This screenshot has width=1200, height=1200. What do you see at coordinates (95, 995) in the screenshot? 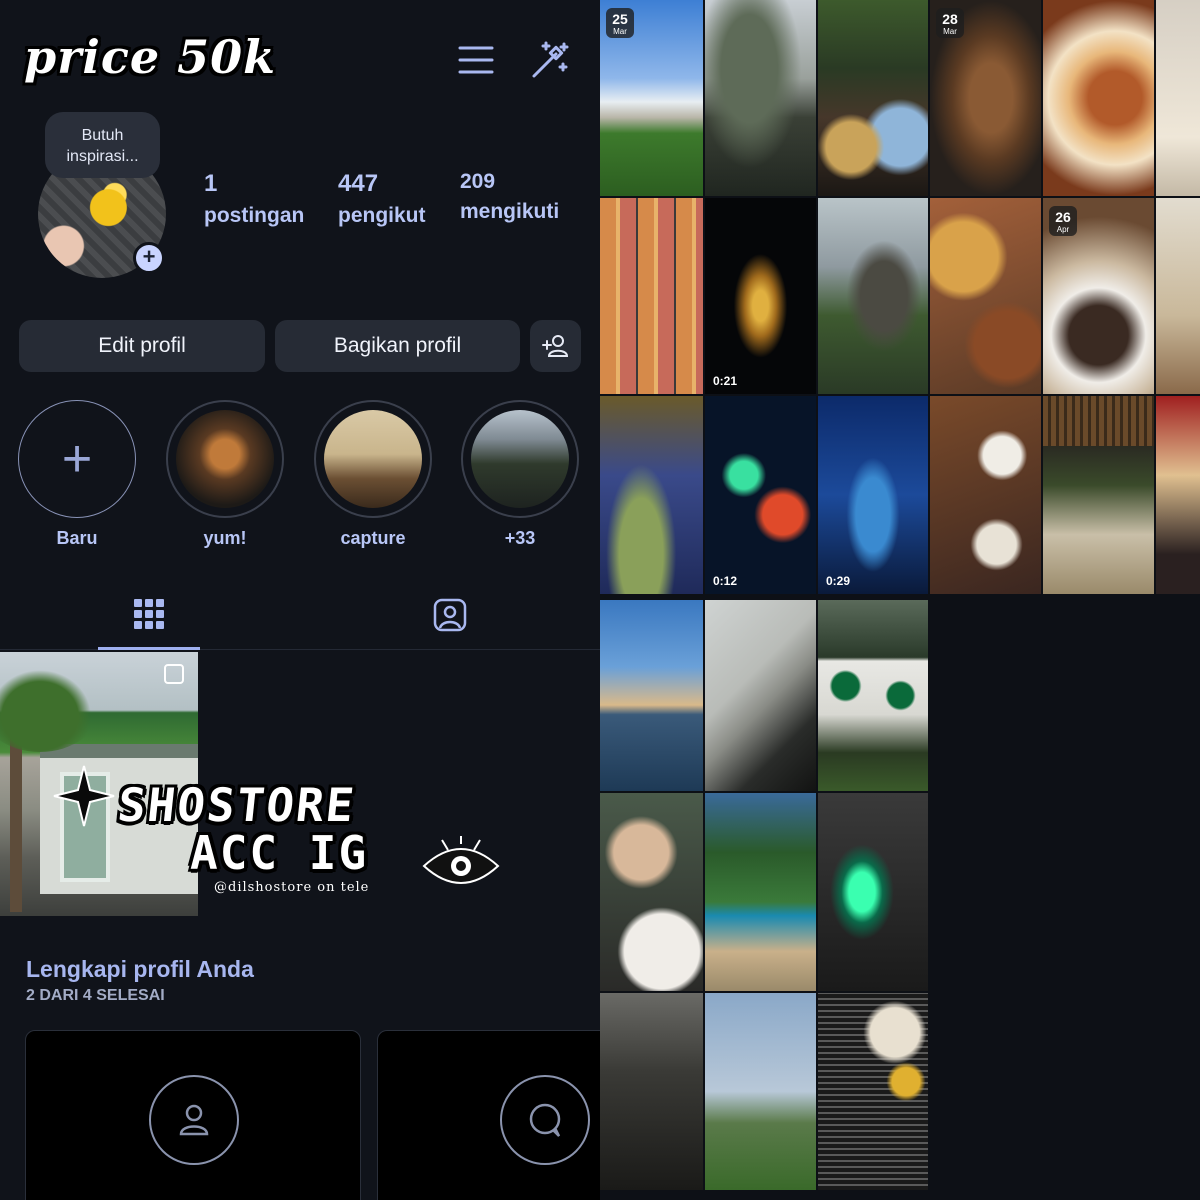
I see `complete-profile-progress: 2 DARI 4 SELESAI` at bounding box center [95, 995].